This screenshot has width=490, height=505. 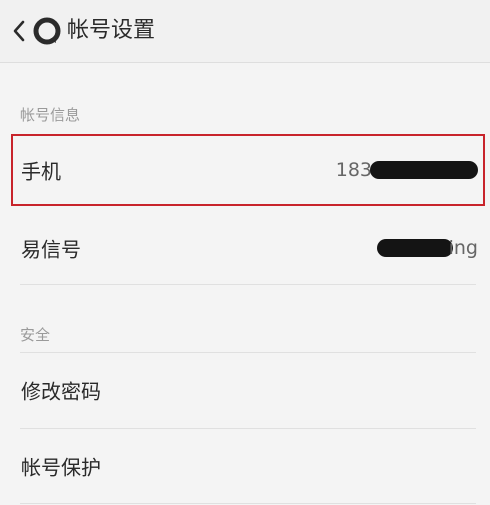 What do you see at coordinates (248, 170) in the screenshot?
I see `highlight-box` at bounding box center [248, 170].